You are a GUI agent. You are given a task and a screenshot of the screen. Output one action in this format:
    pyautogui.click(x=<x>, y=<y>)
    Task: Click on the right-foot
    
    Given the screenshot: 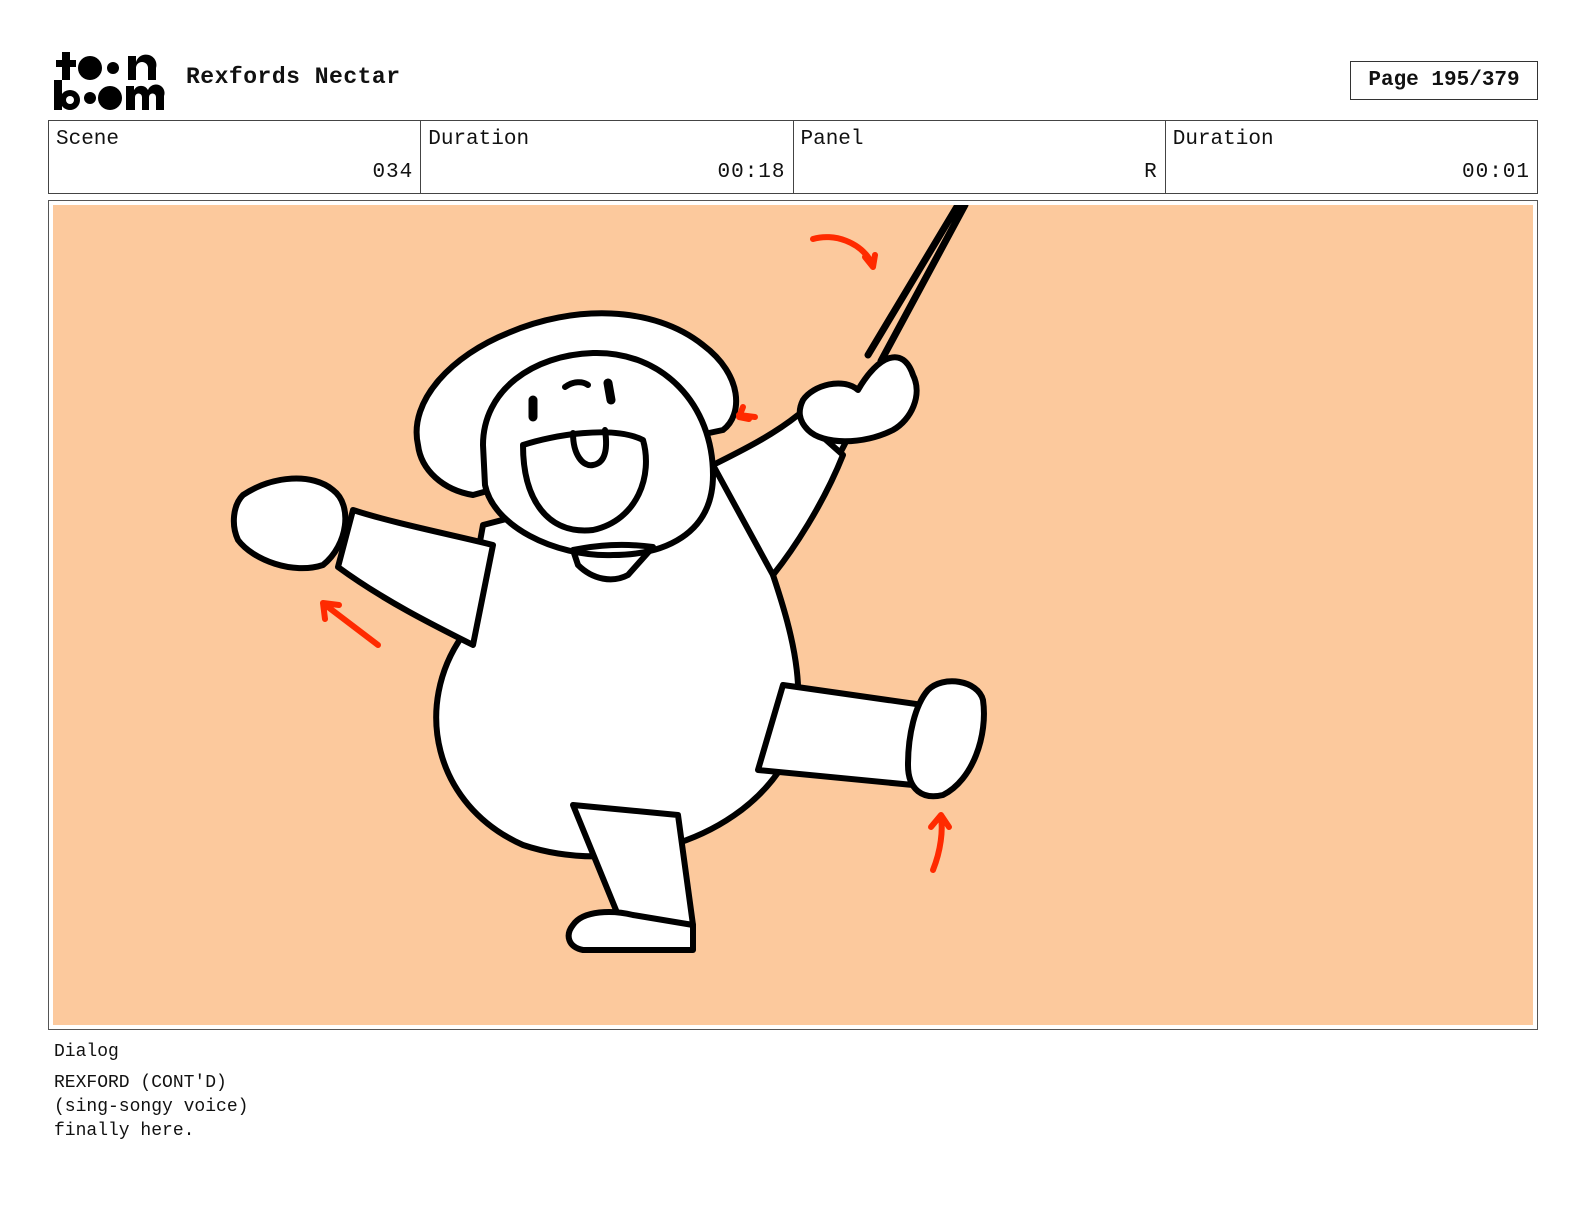 What is the action you would take?
    pyautogui.click(x=946, y=739)
    